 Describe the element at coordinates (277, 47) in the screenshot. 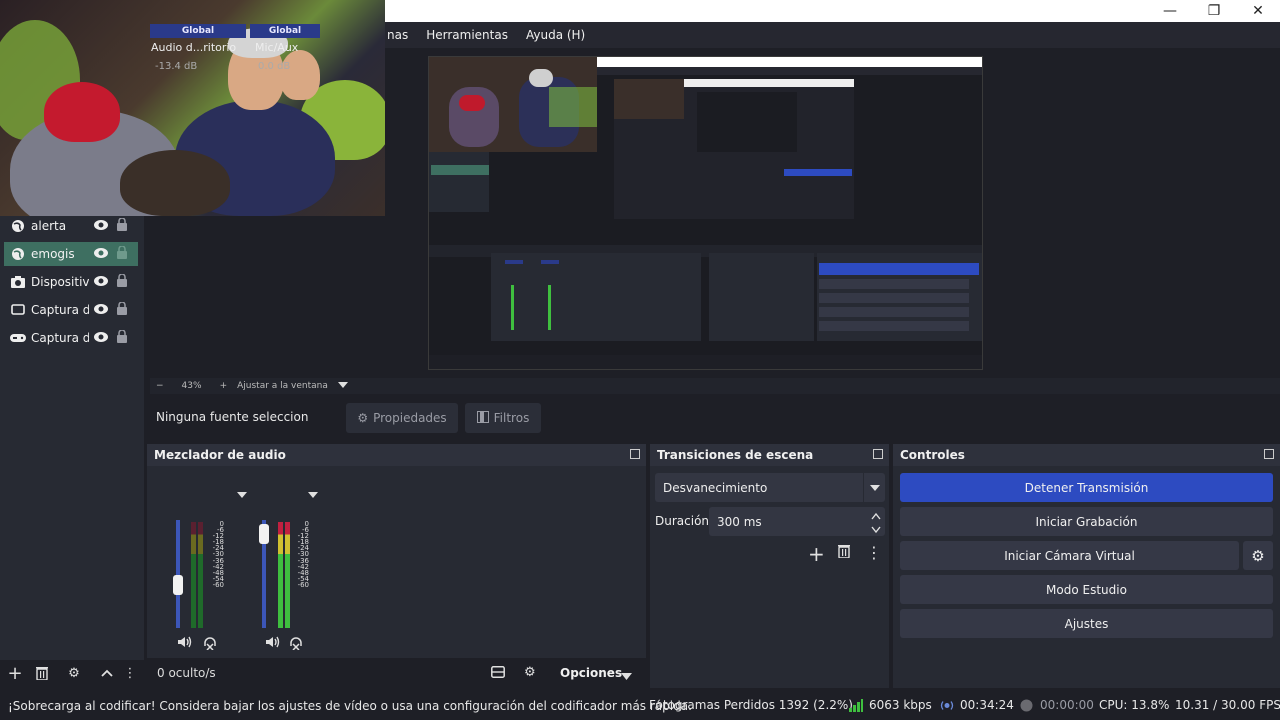

I see `channel-name: Mic/Aux` at that location.